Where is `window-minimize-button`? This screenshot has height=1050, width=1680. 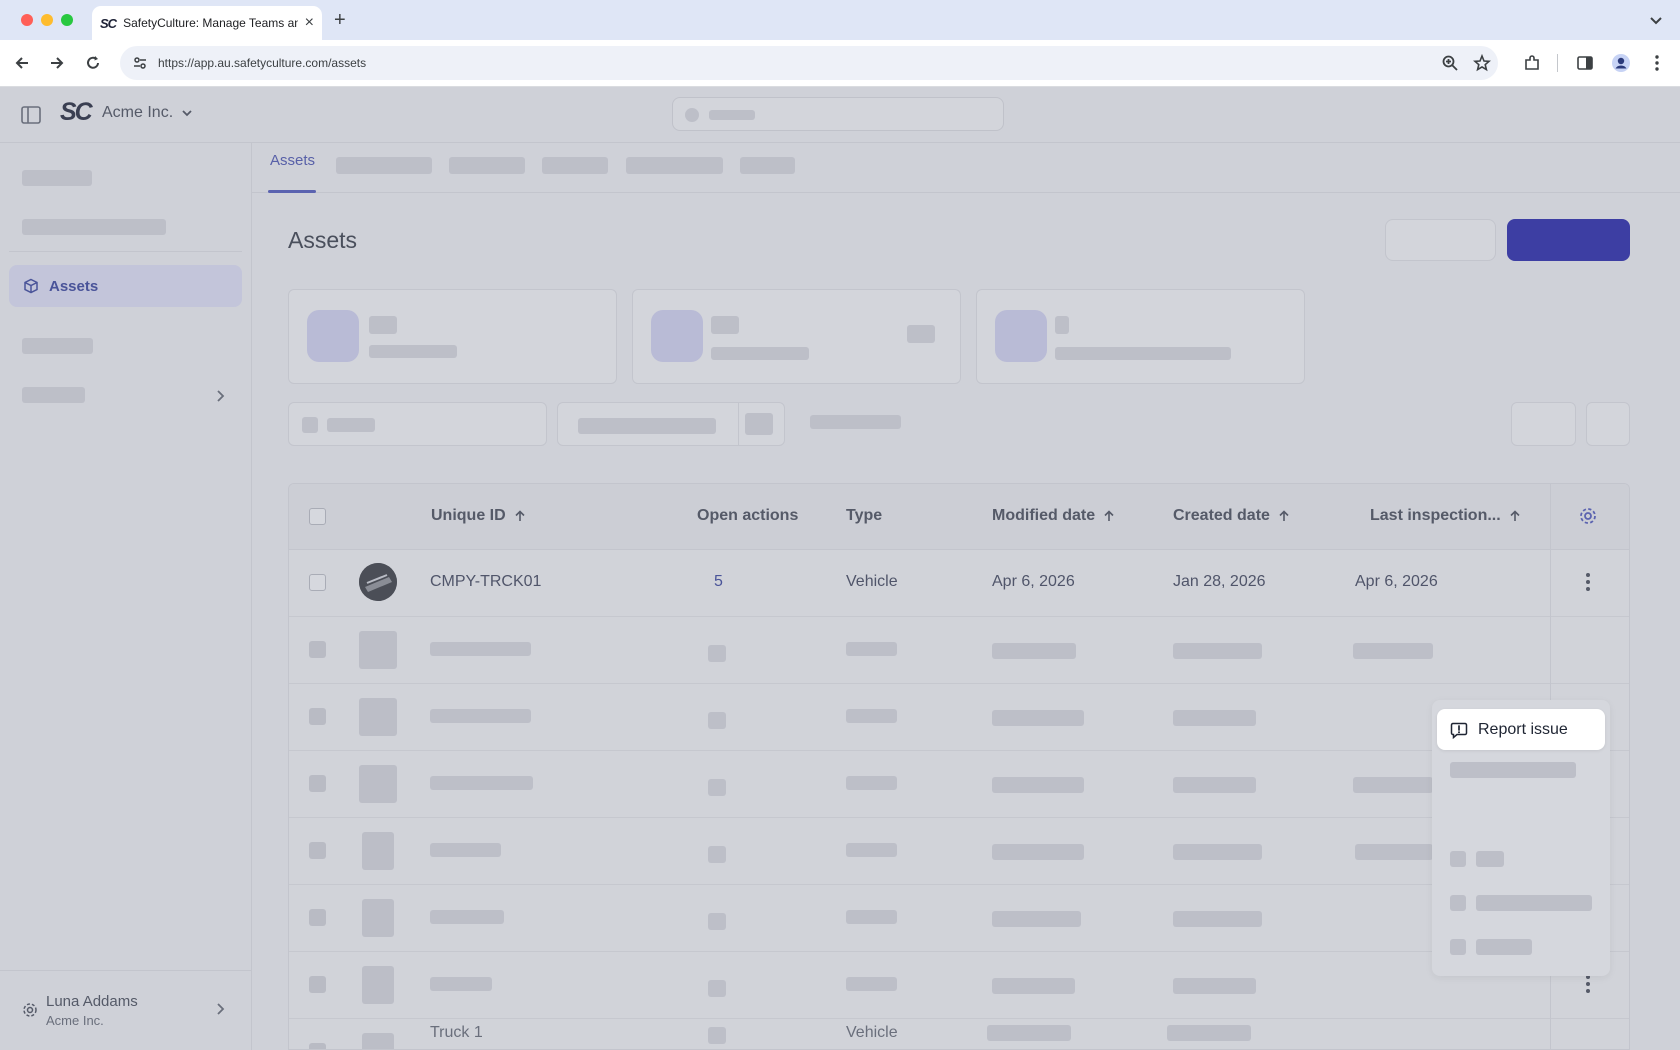
window-minimize-button is located at coordinates (47, 20).